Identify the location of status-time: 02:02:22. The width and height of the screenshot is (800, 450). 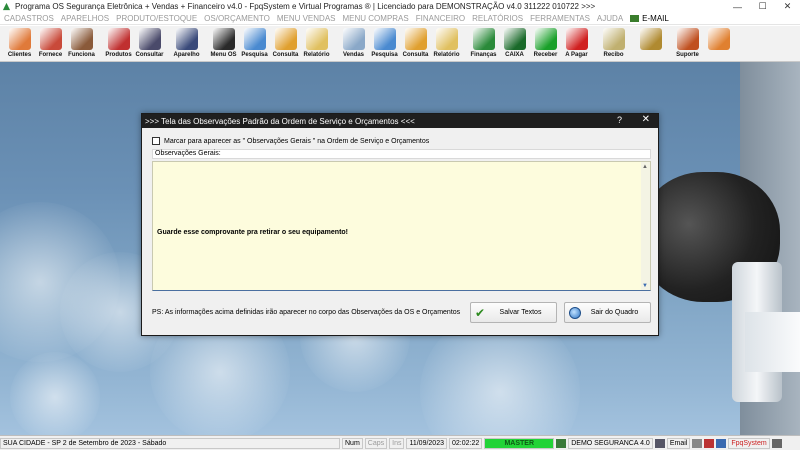
(465, 443).